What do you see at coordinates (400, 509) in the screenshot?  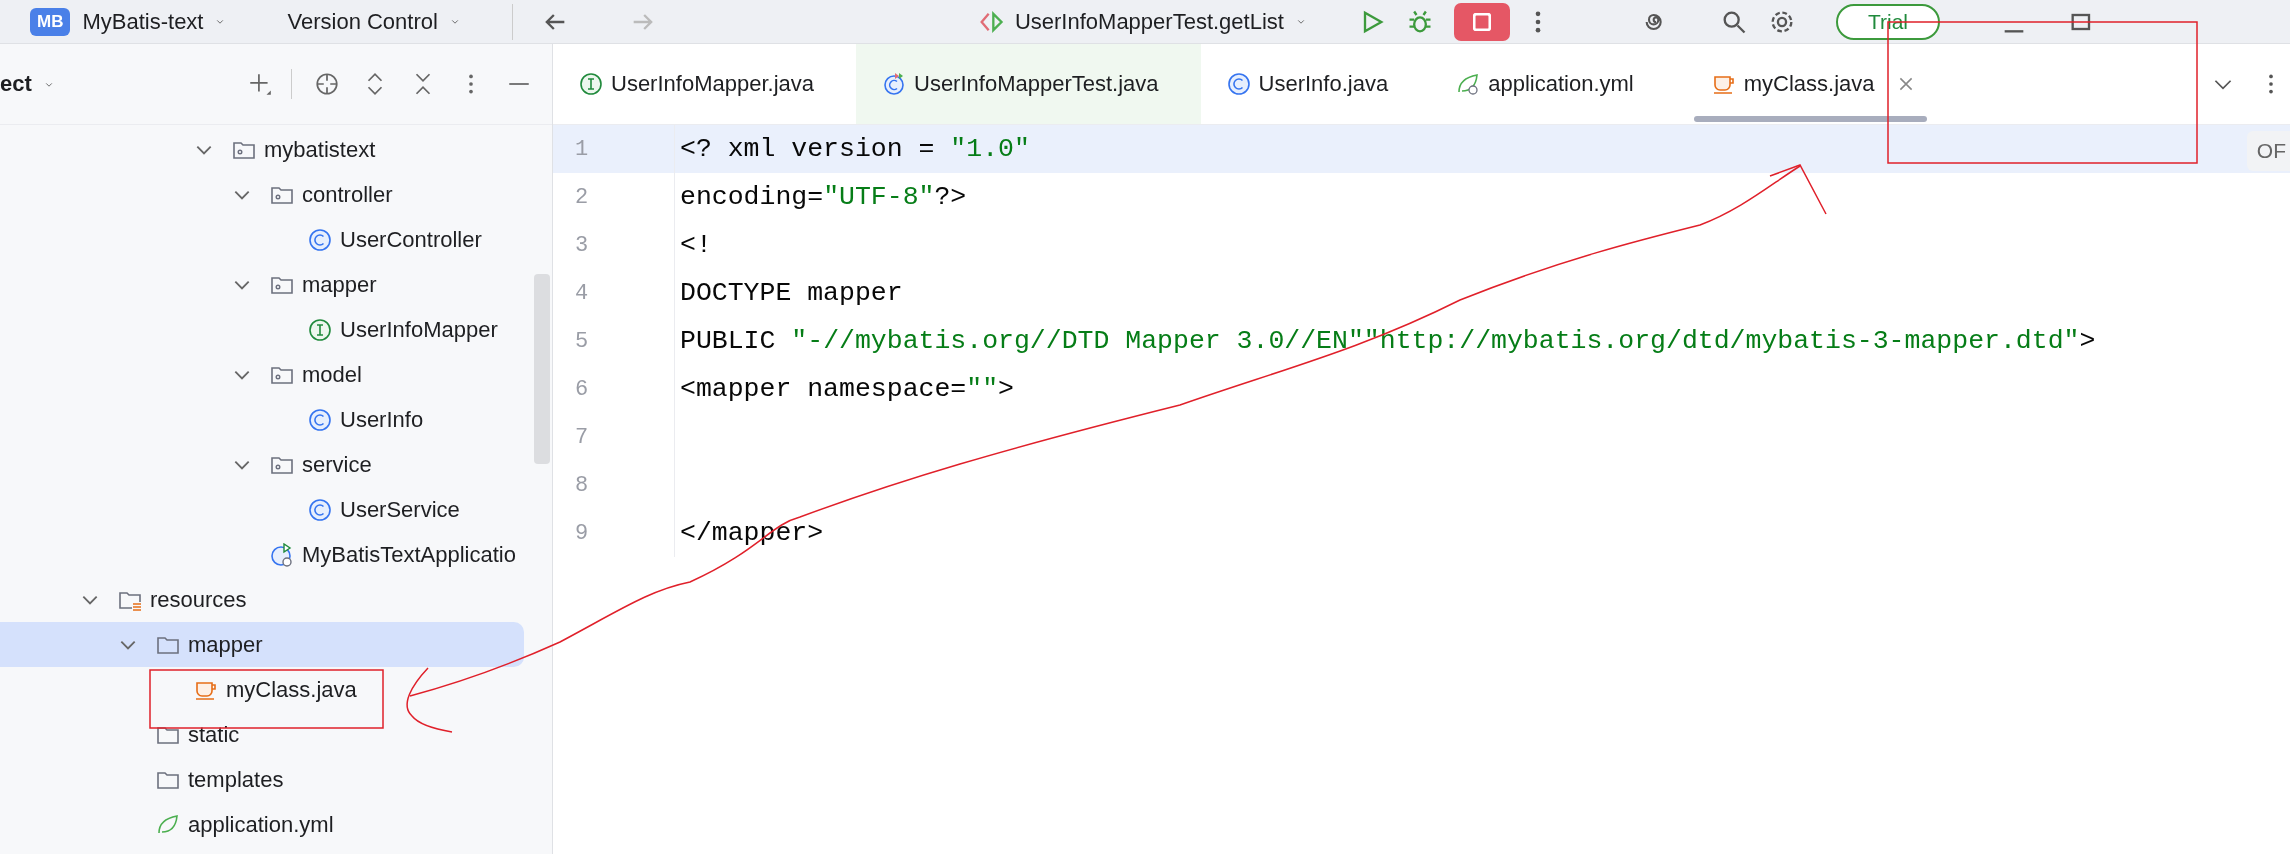 I see `tree-item-label: UserService` at bounding box center [400, 509].